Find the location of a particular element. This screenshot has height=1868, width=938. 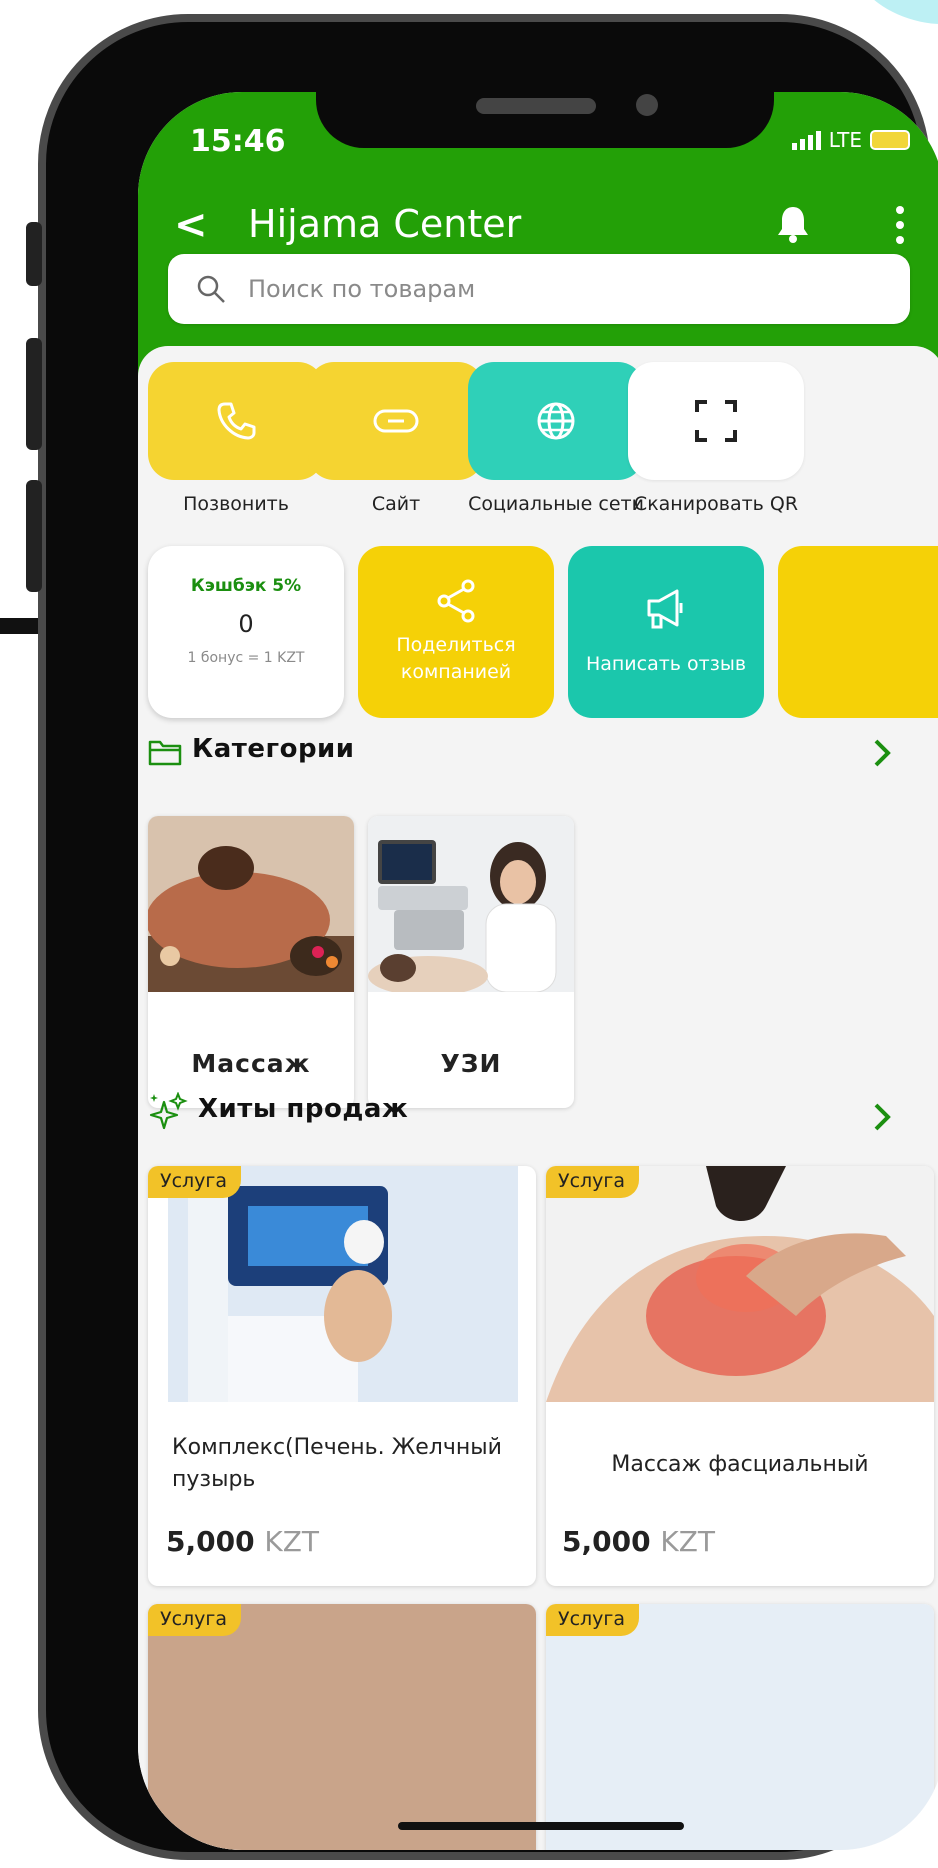

categories-title: Категории is located at coordinates (273, 749).